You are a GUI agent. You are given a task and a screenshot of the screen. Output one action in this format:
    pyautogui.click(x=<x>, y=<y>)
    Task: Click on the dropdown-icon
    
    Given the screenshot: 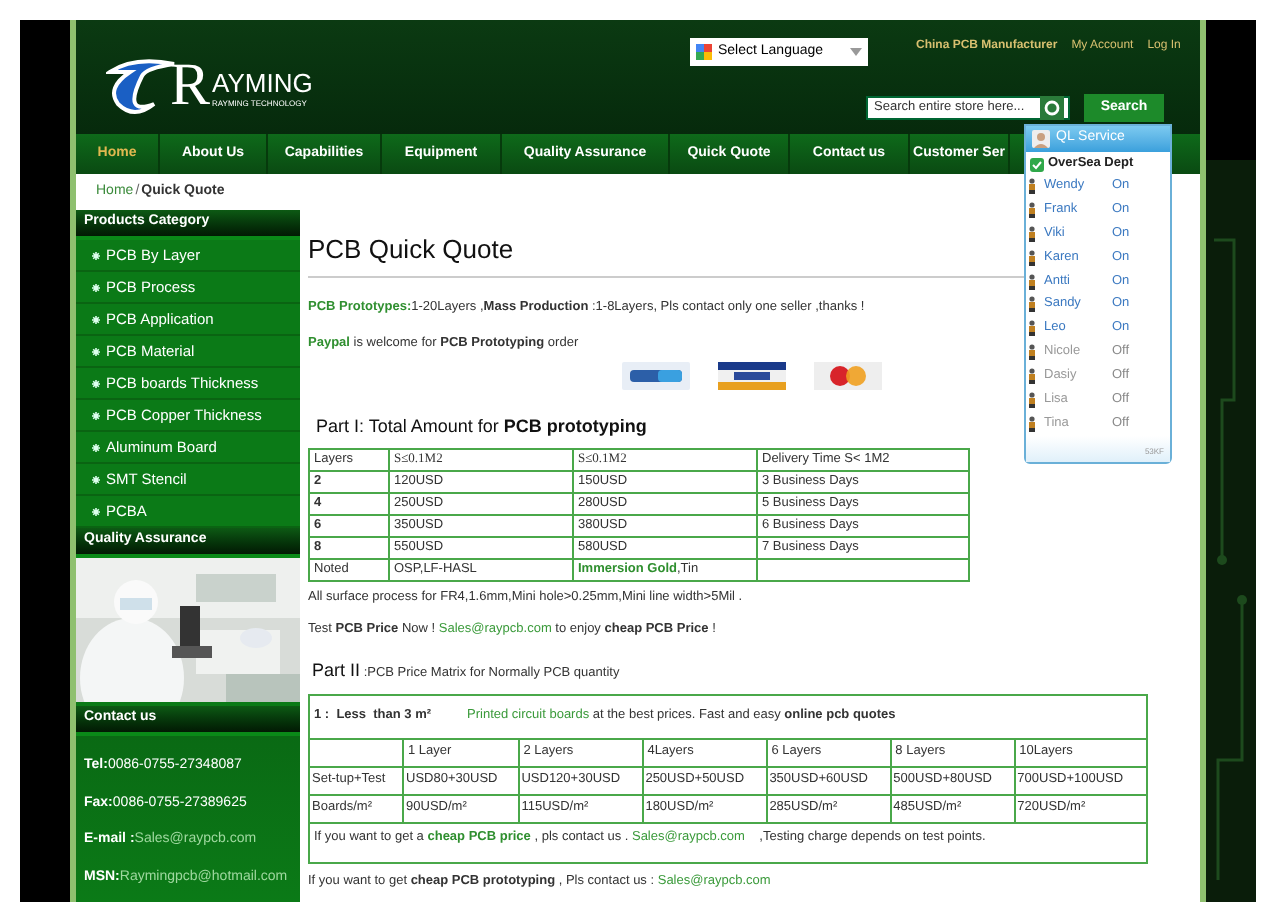 What is the action you would take?
    pyautogui.click(x=856, y=52)
    